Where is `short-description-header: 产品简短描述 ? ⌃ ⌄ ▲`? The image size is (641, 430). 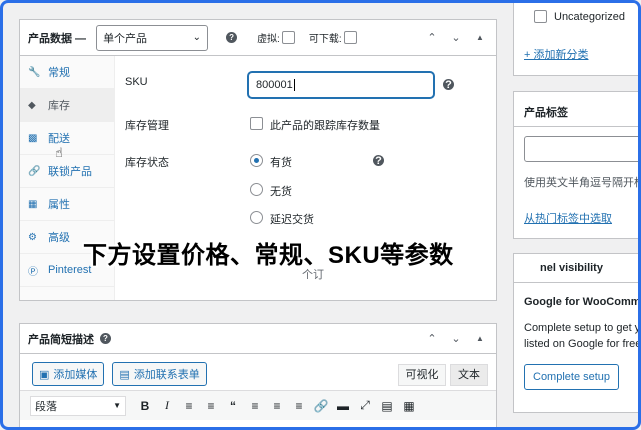 short-description-header: 产品简短描述 ? ⌃ ⌄ ▲ is located at coordinates (258, 339).